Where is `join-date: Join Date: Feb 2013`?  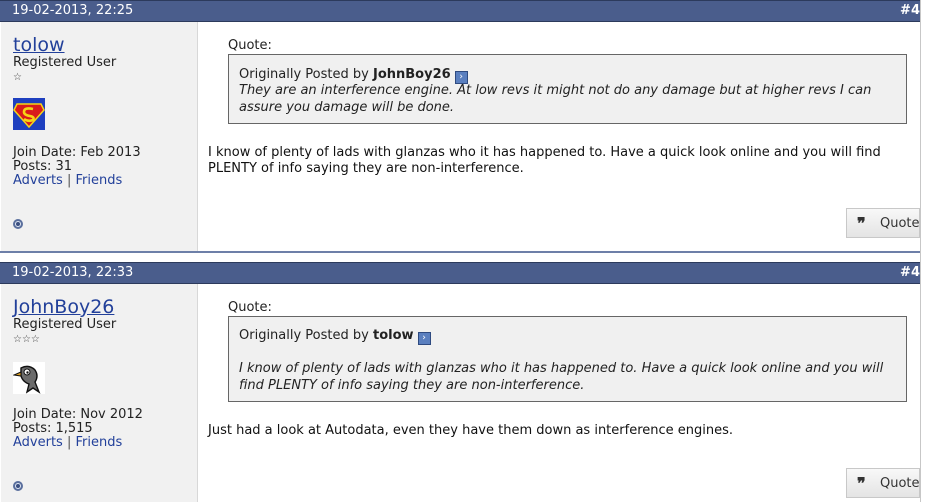 join-date: Join Date: Feb 2013 is located at coordinates (77, 152).